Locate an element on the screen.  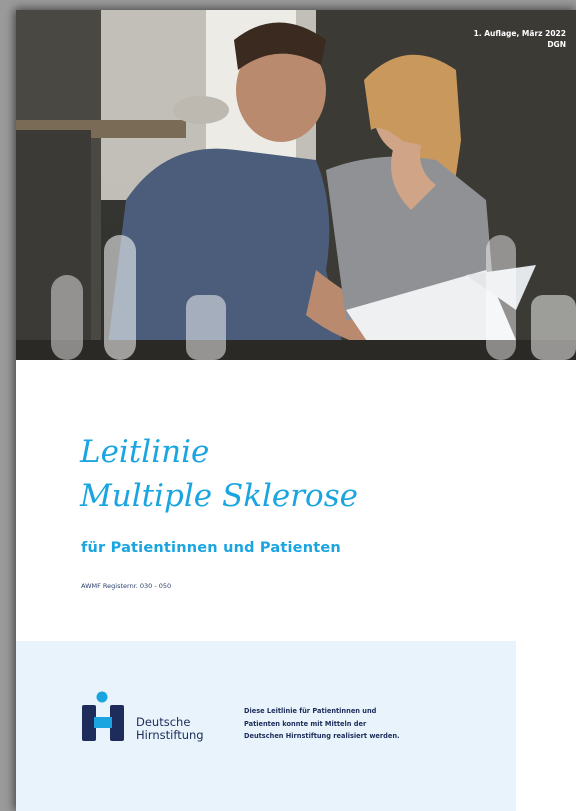
deutsche-hirnstiftung-logo: Deutsche Hirnstiftung is located at coordinates (155, 719).